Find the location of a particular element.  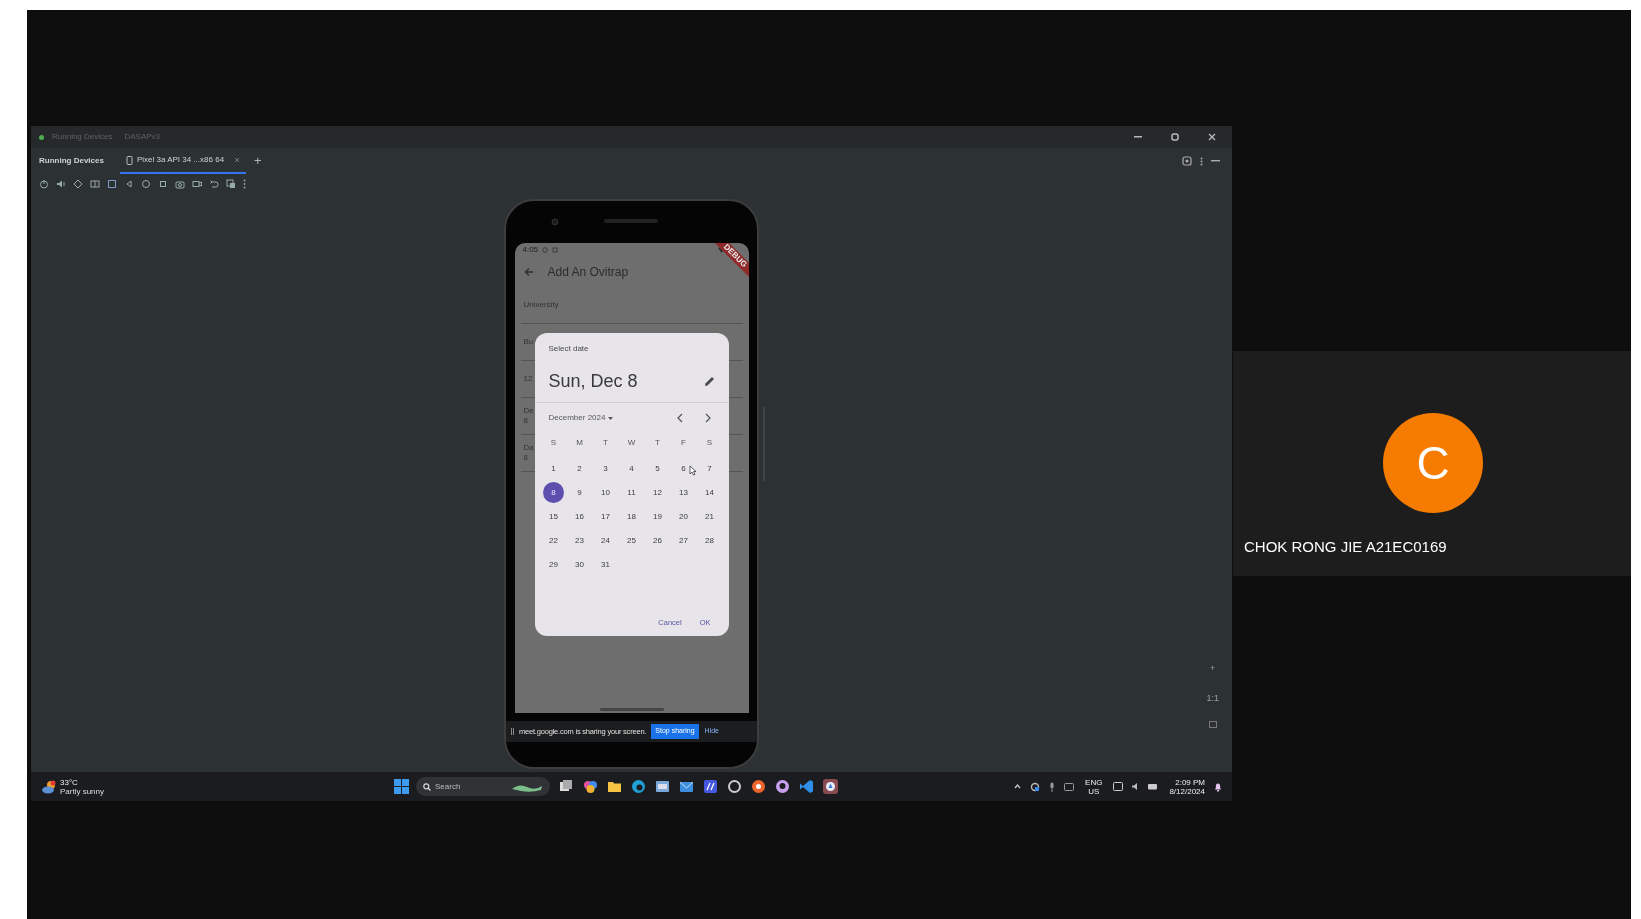

calendar-day: 27 is located at coordinates (683, 541).